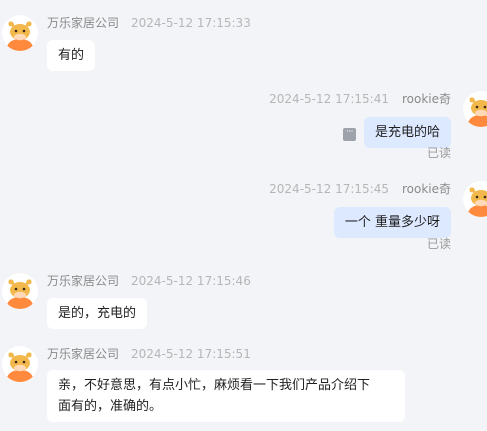 This screenshot has width=487, height=431. What do you see at coordinates (191, 23) in the screenshot?
I see `message-time: 2024-5-12 17:15:33` at bounding box center [191, 23].